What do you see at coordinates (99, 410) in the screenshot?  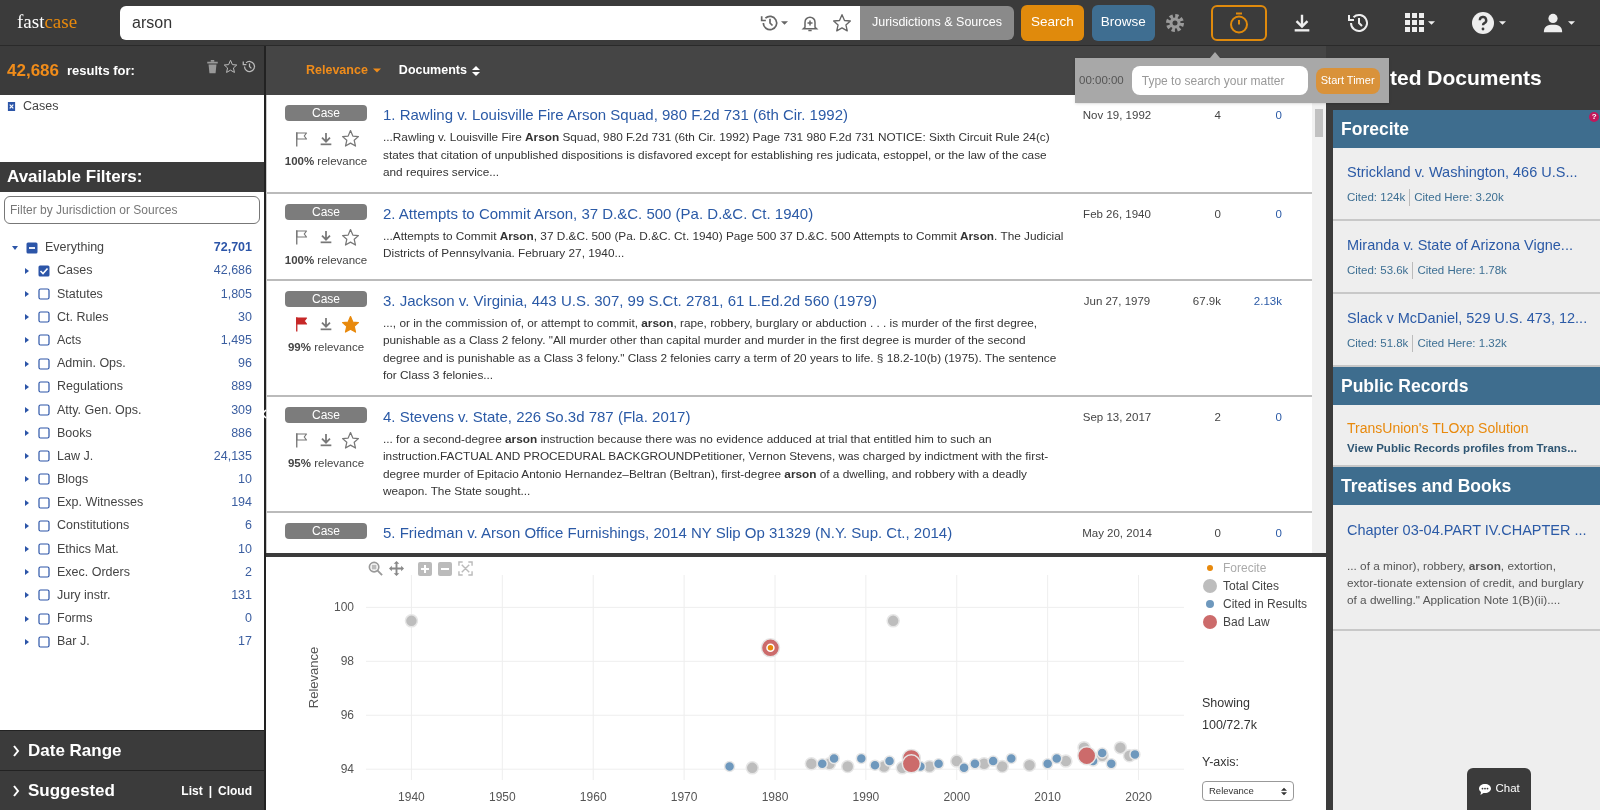 I see `filter-label: Atty. Gen. Ops.` at bounding box center [99, 410].